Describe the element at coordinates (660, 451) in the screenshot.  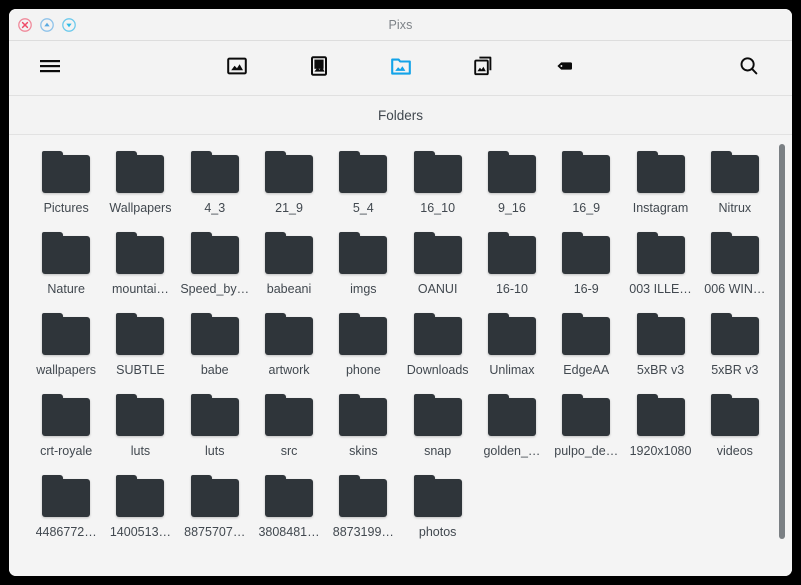
I see `folder-label: 1920x1080` at that location.